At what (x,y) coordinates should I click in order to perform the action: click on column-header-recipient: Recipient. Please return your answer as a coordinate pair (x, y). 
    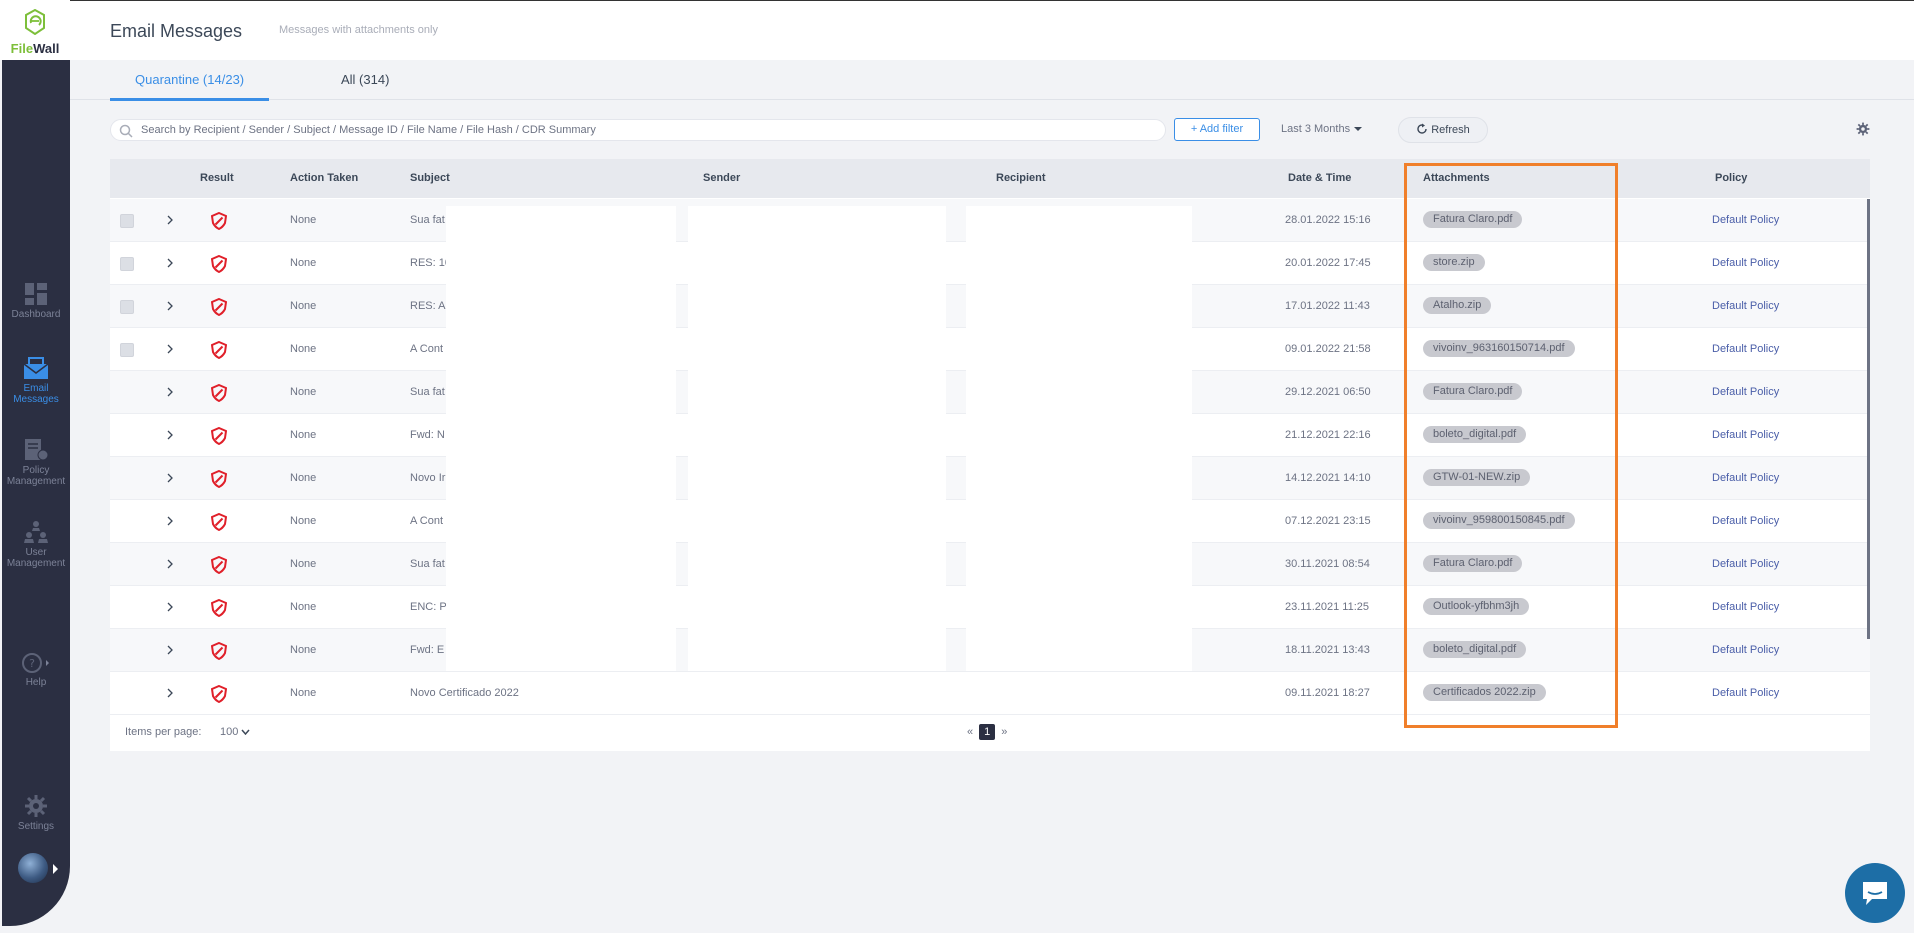
    Looking at the image, I should click on (1021, 178).